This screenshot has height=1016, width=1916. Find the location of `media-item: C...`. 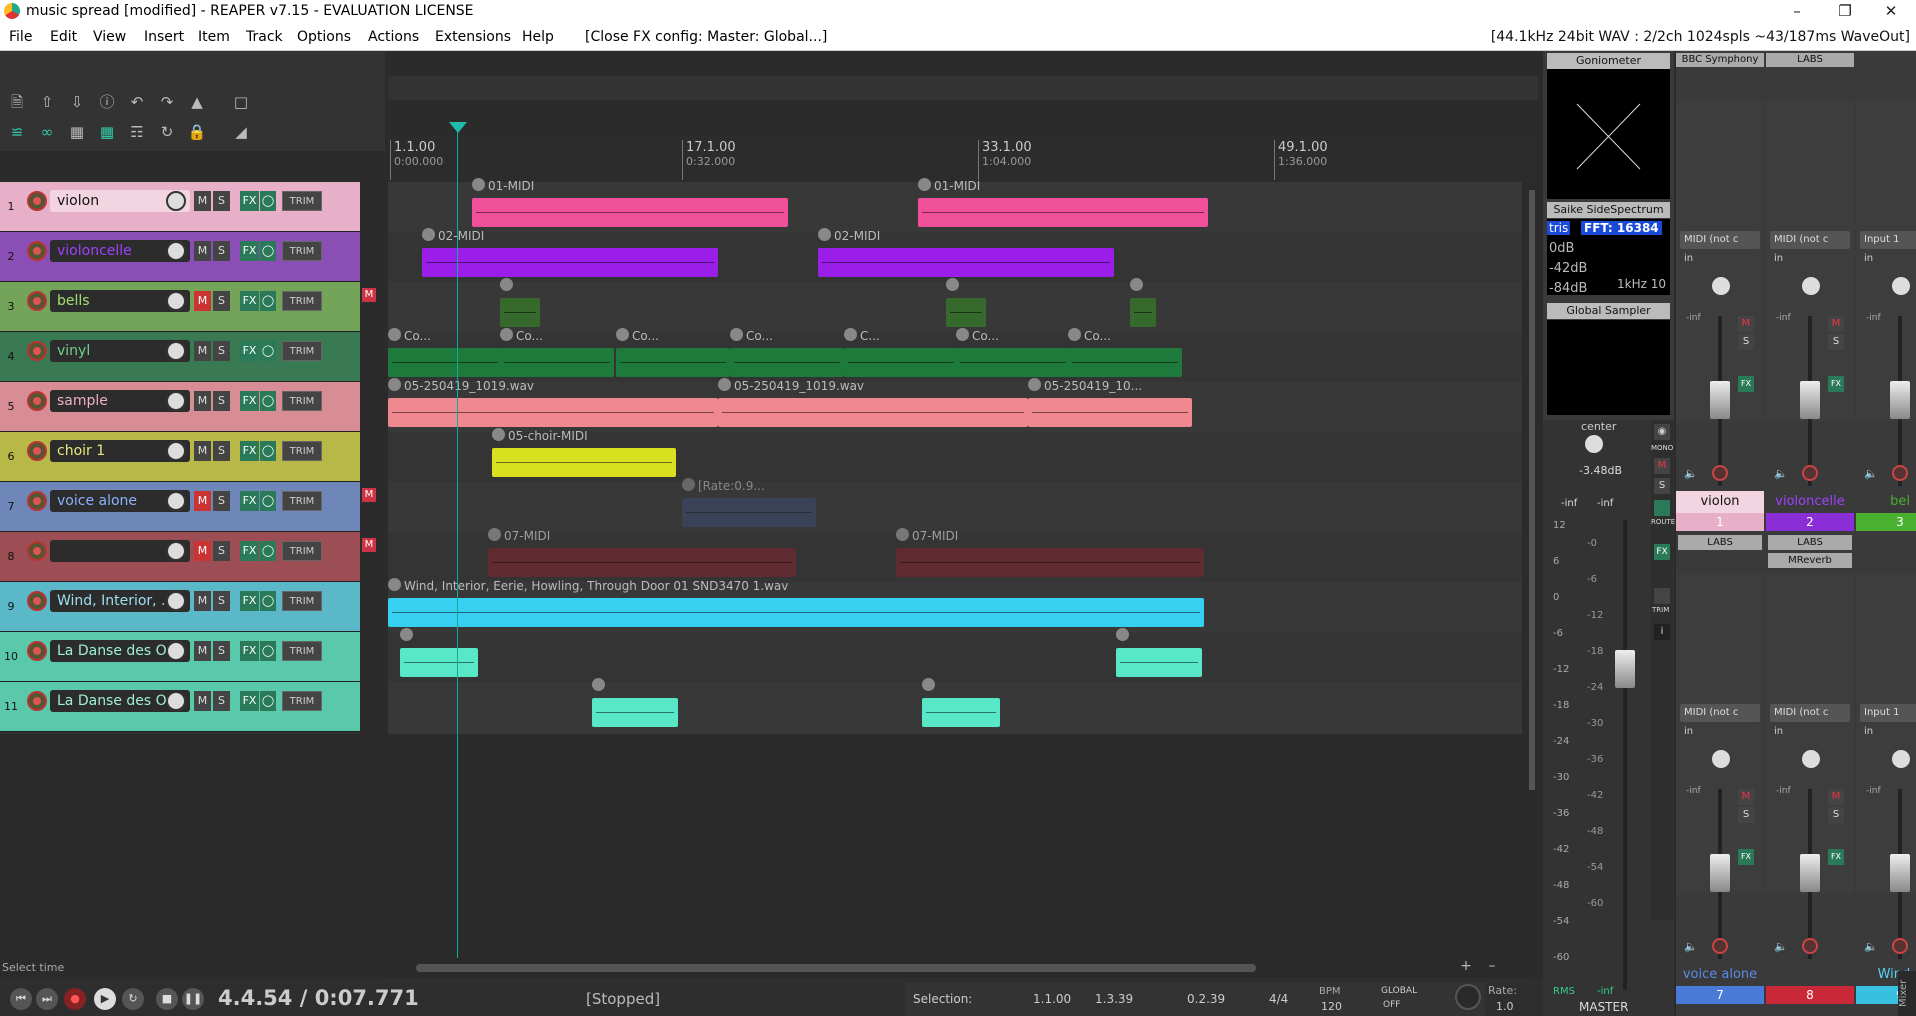

media-item: C... is located at coordinates (901, 352).